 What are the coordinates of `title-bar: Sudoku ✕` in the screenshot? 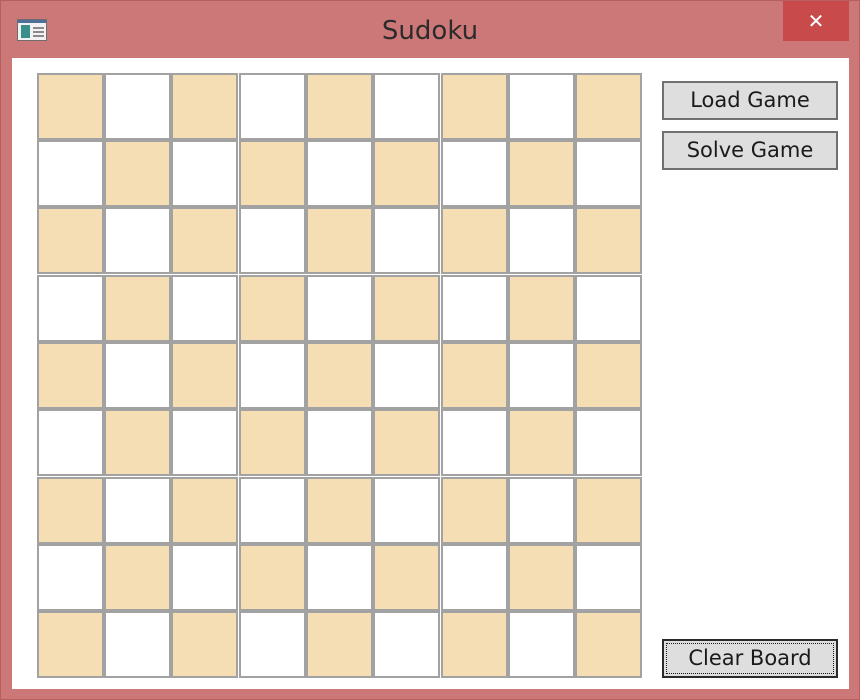 It's located at (430, 29).